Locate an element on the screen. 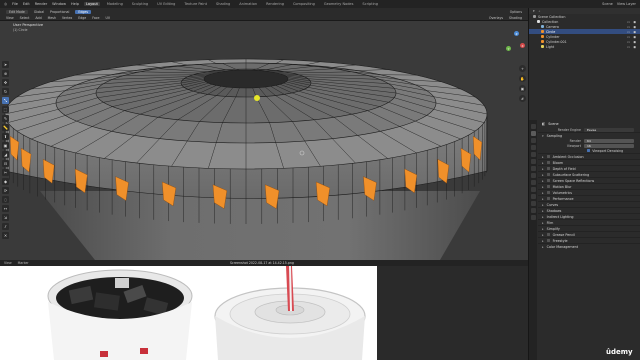  output-tab-icon is located at coordinates (533, 140).